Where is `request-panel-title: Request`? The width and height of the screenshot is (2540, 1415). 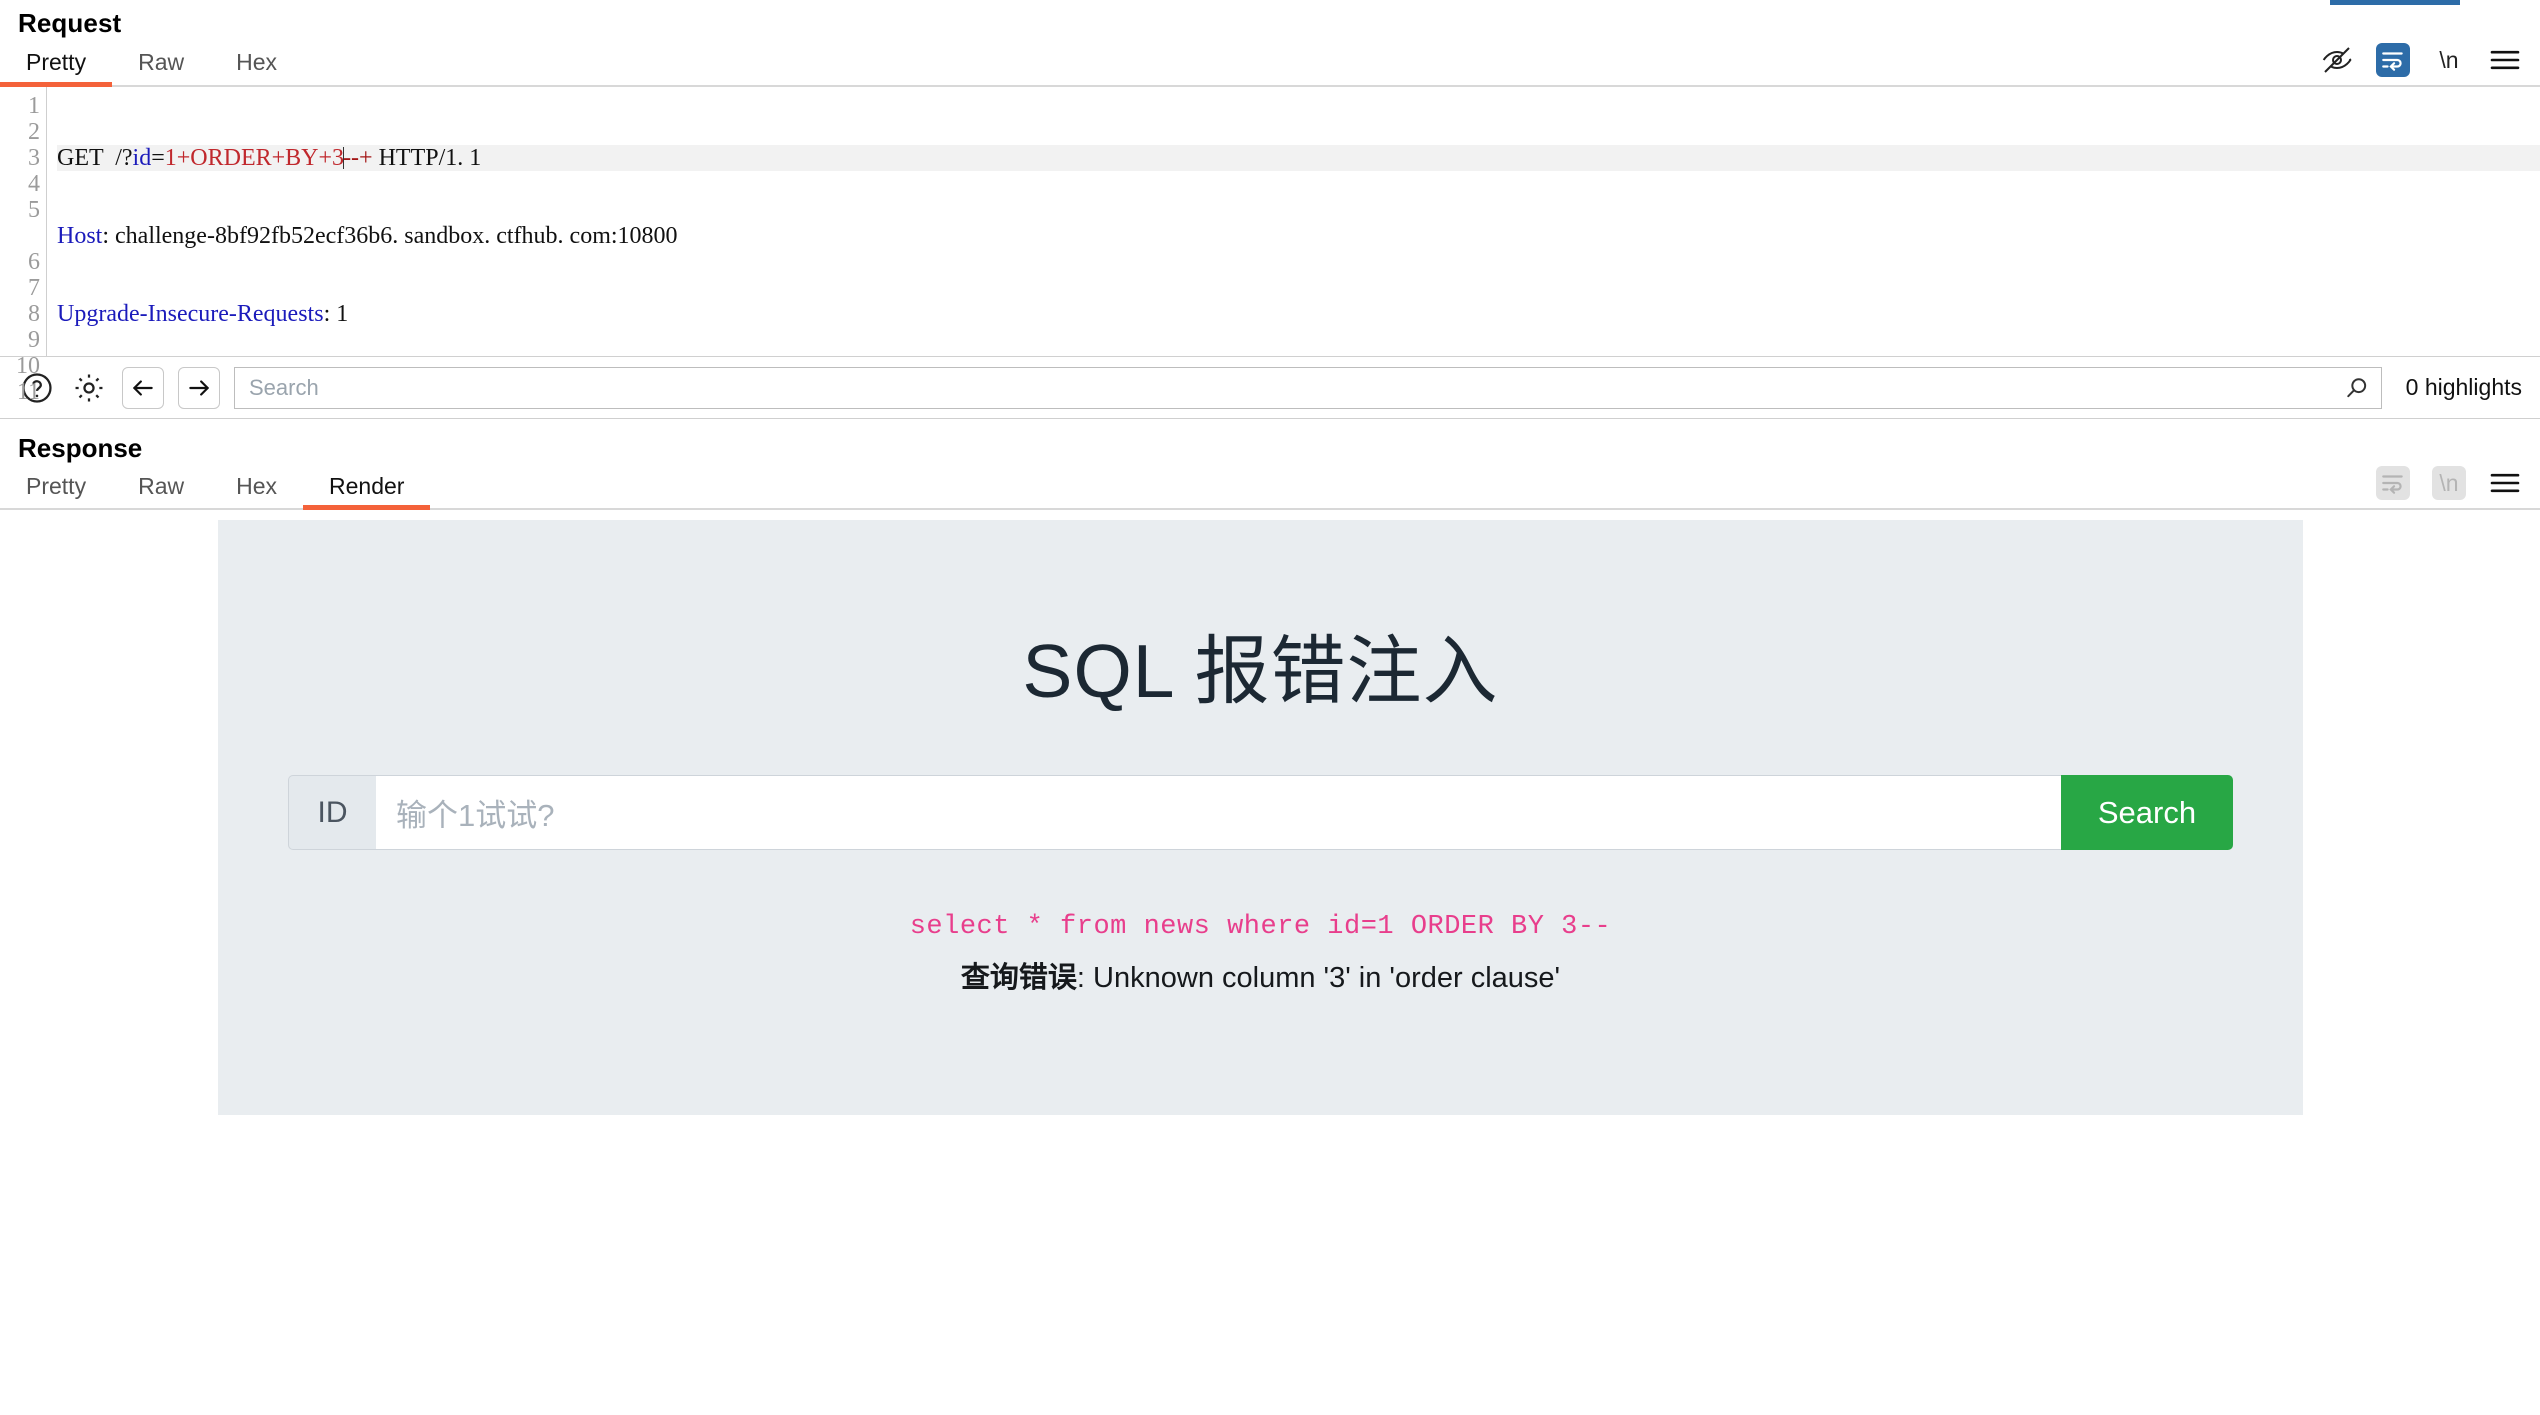 request-panel-title: Request is located at coordinates (70, 23).